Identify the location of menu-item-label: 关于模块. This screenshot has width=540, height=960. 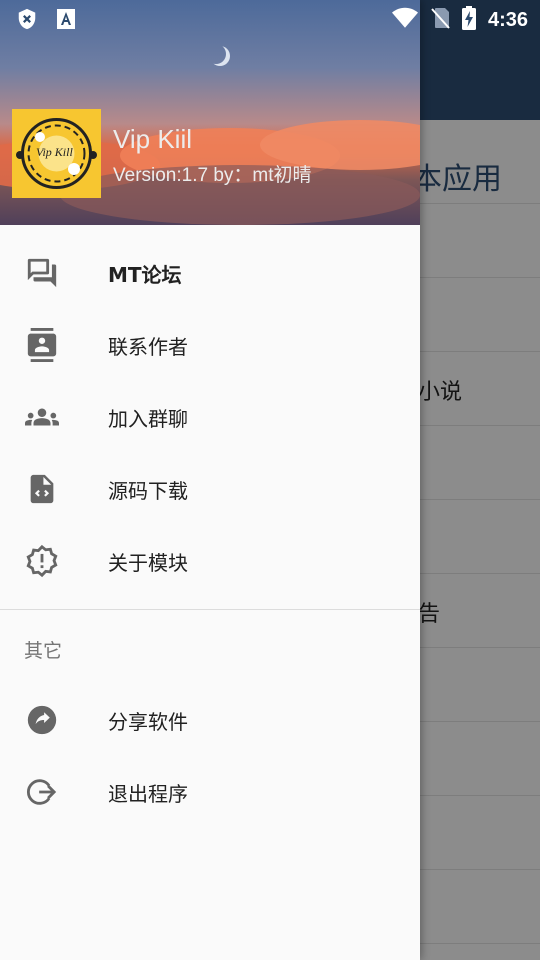
(148, 562).